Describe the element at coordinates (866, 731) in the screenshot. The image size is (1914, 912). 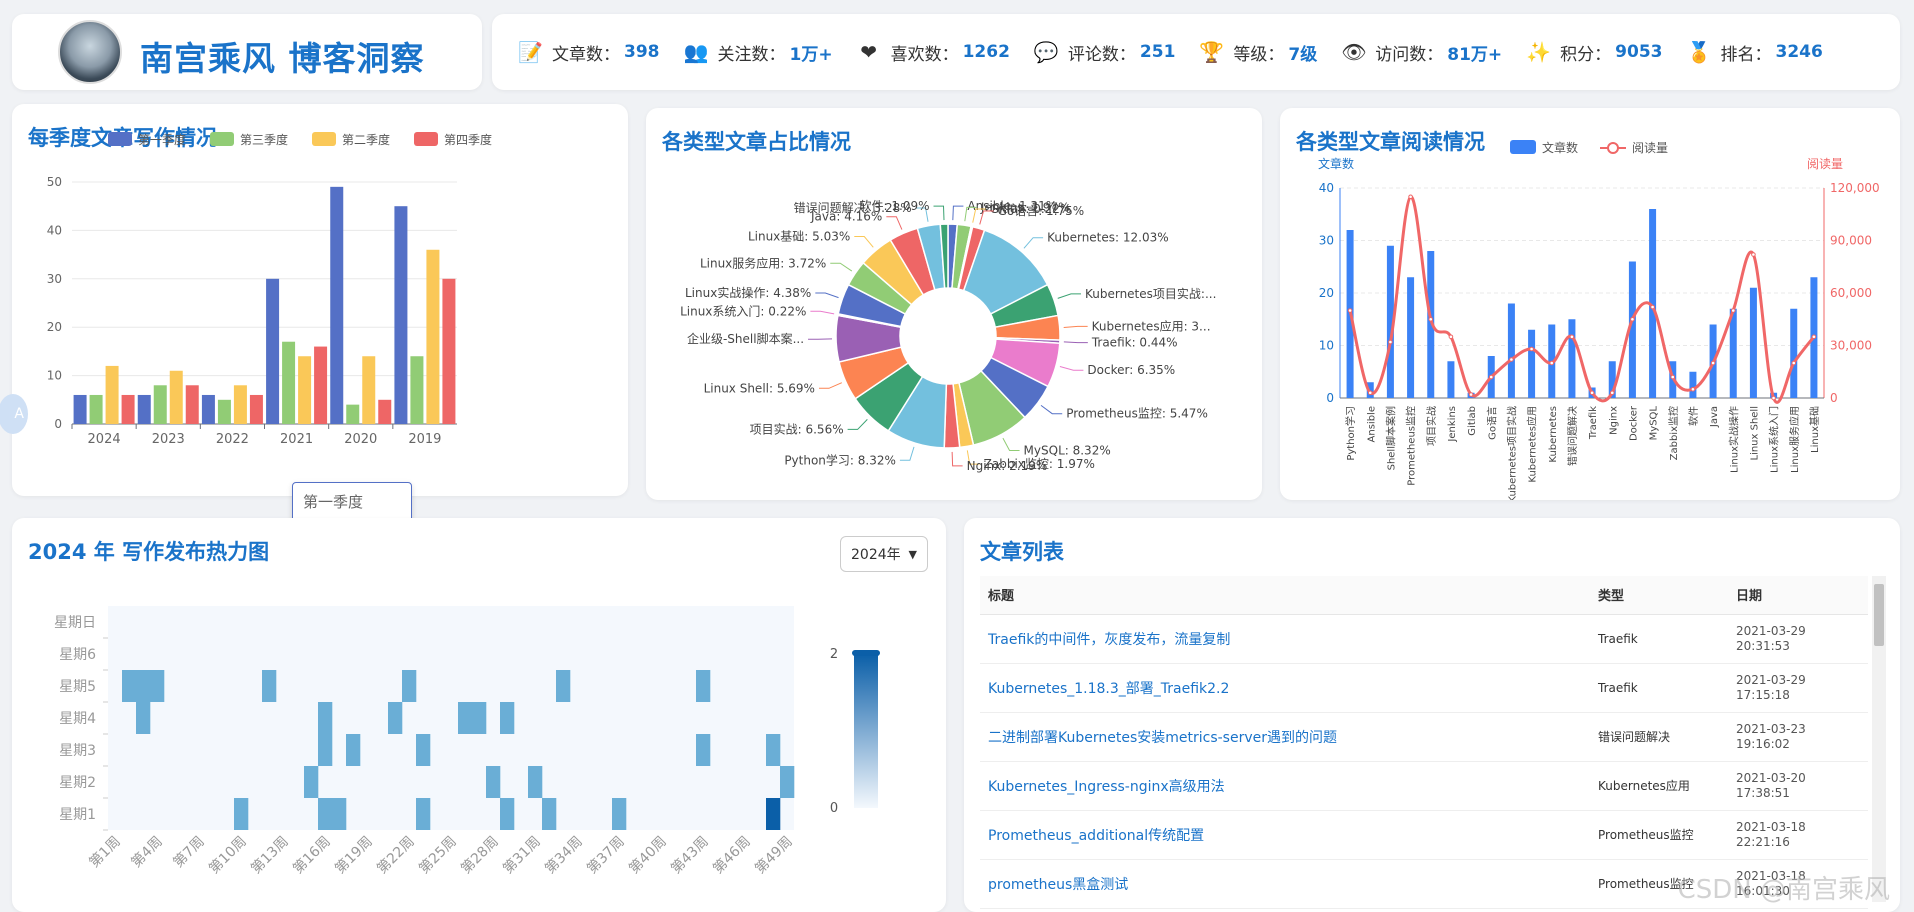
I see `visual-map-bar` at that location.